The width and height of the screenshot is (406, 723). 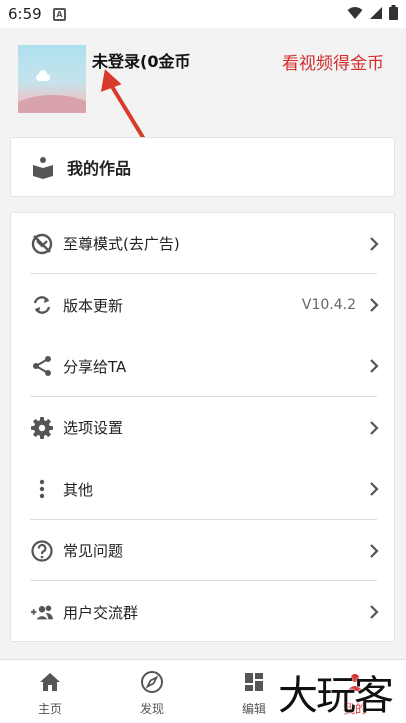 I want to click on red-arrow-annotation, so click(x=124, y=107).